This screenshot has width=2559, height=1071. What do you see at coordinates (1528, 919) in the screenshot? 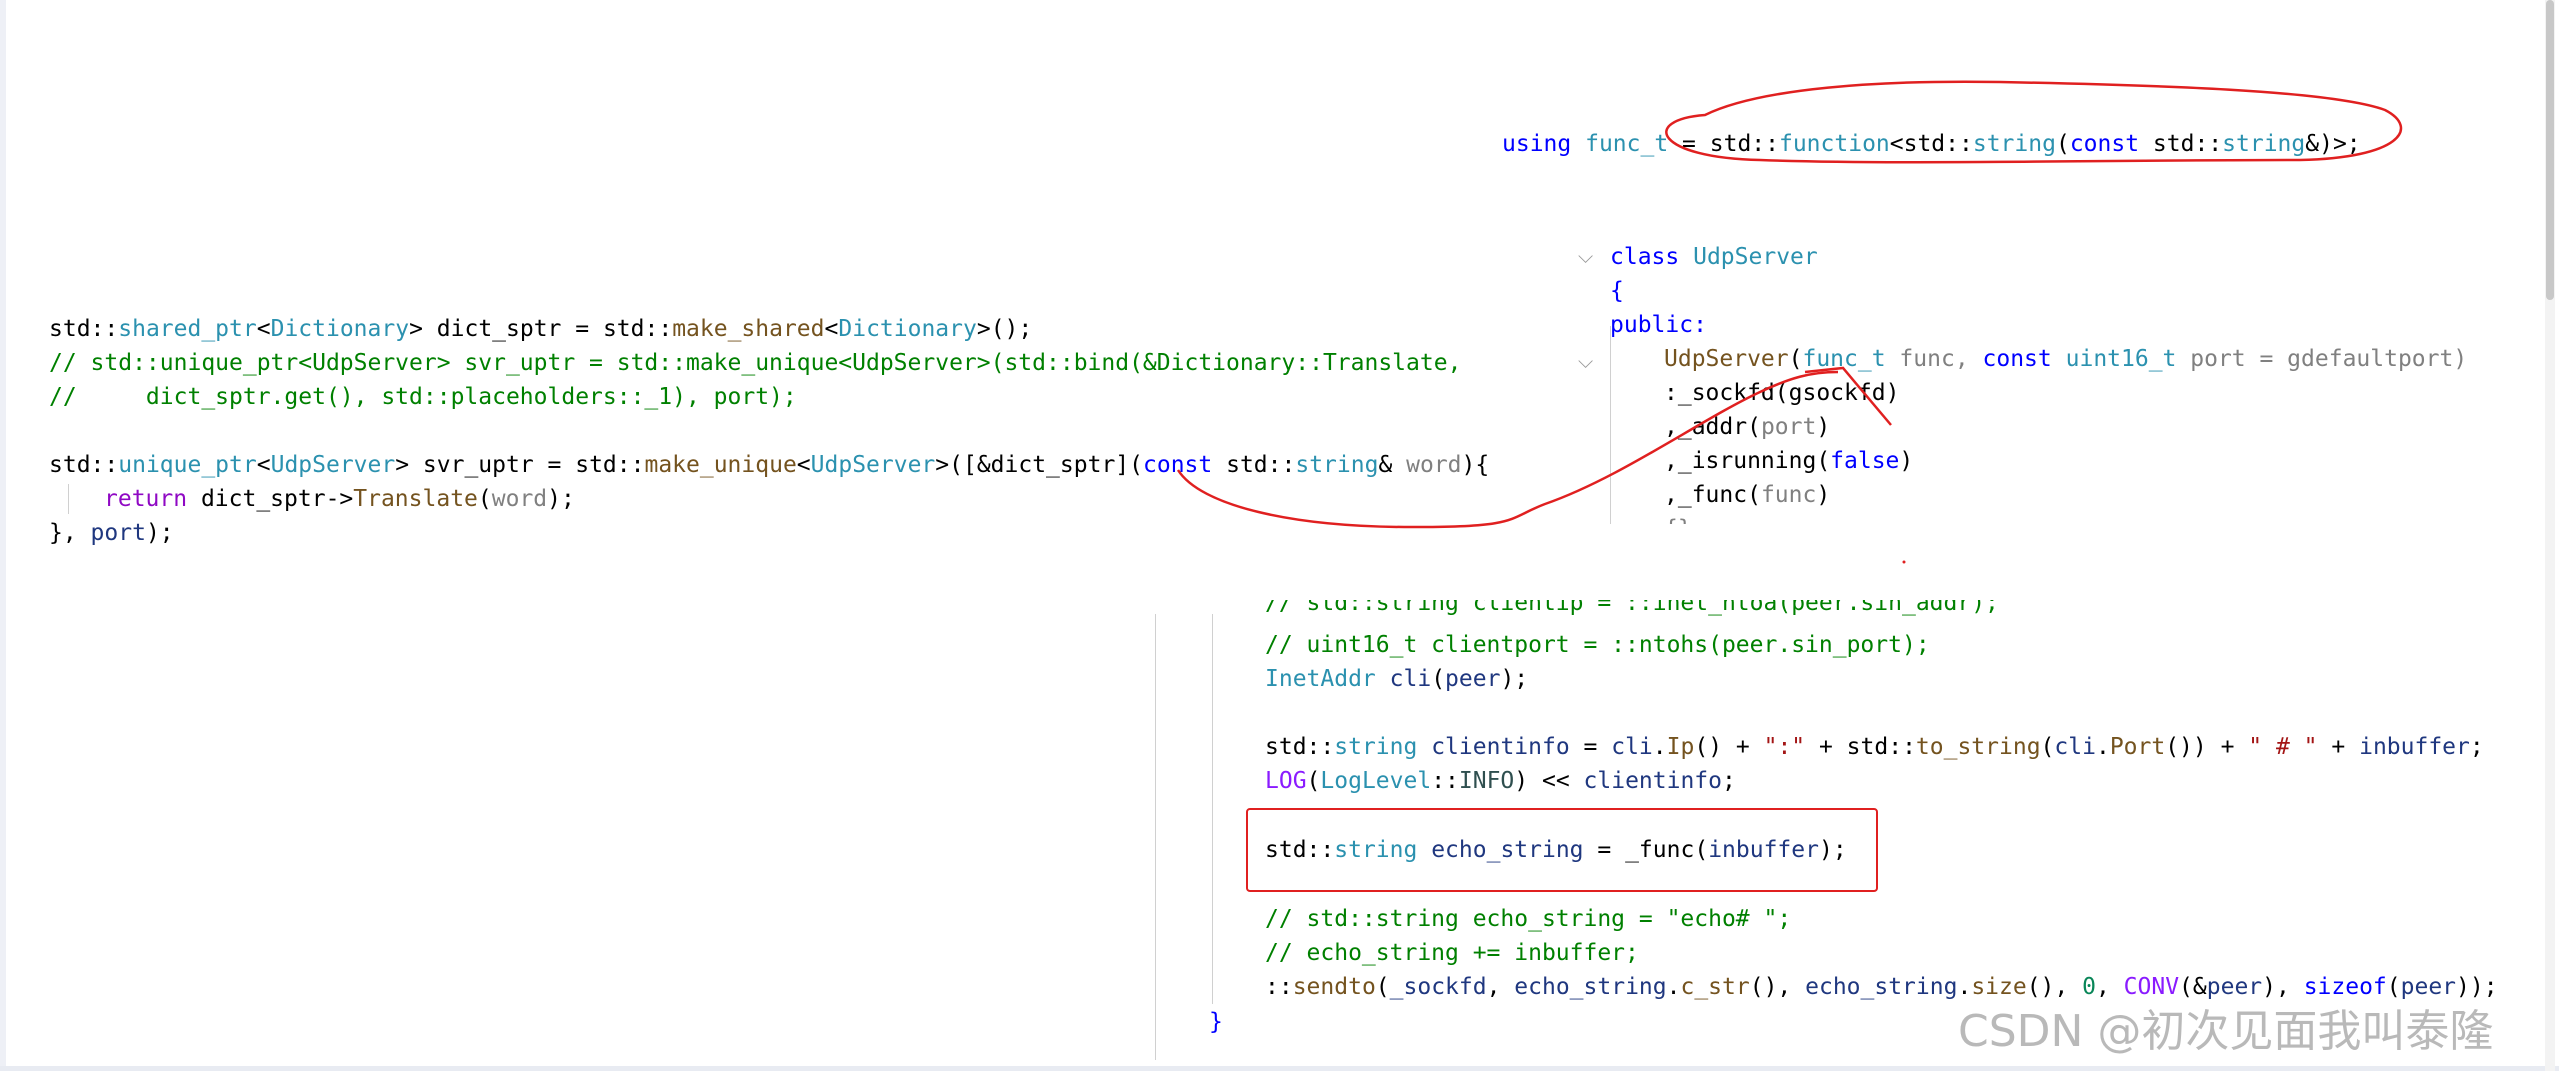
I see `comment-line: // std::string echo_string = "echo# ";` at bounding box center [1528, 919].